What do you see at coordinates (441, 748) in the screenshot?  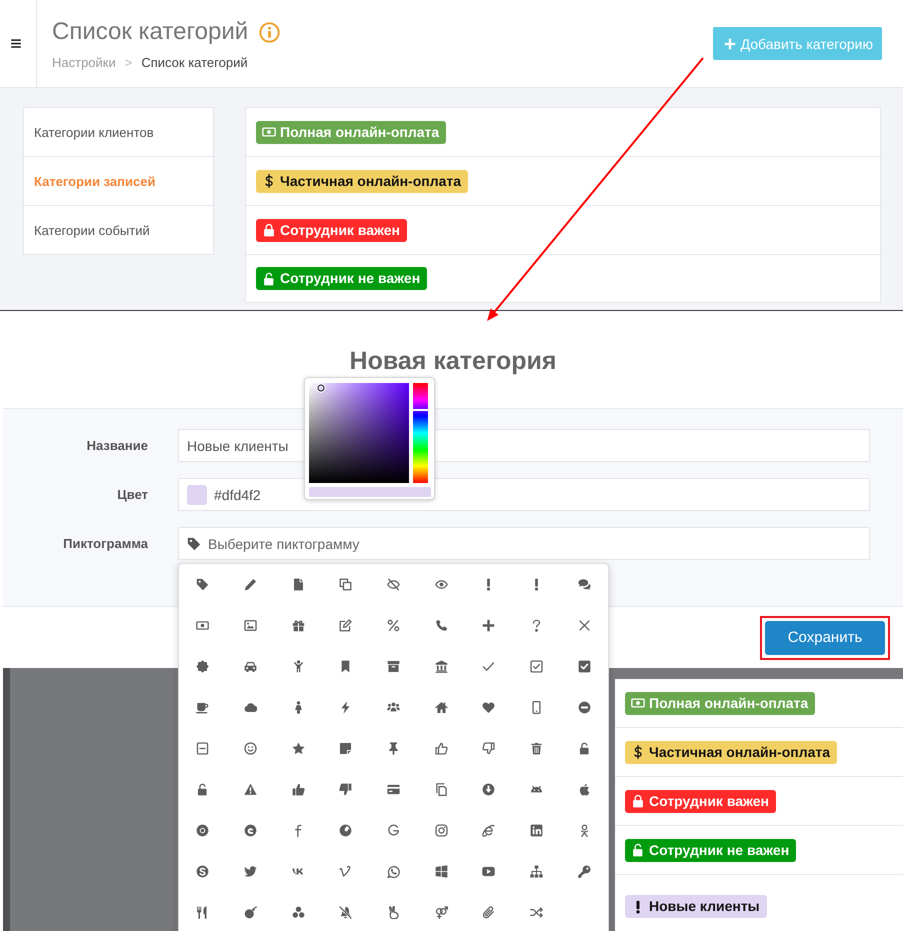 I see `thumbs-up-outline-icon` at bounding box center [441, 748].